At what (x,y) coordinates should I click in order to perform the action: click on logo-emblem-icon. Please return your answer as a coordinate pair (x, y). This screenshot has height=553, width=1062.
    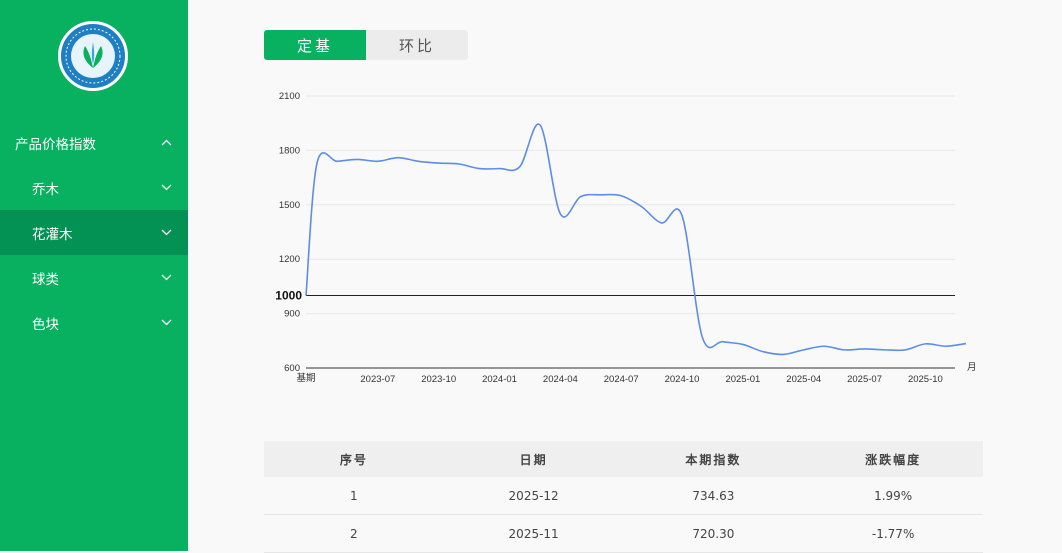
    Looking at the image, I should click on (93, 56).